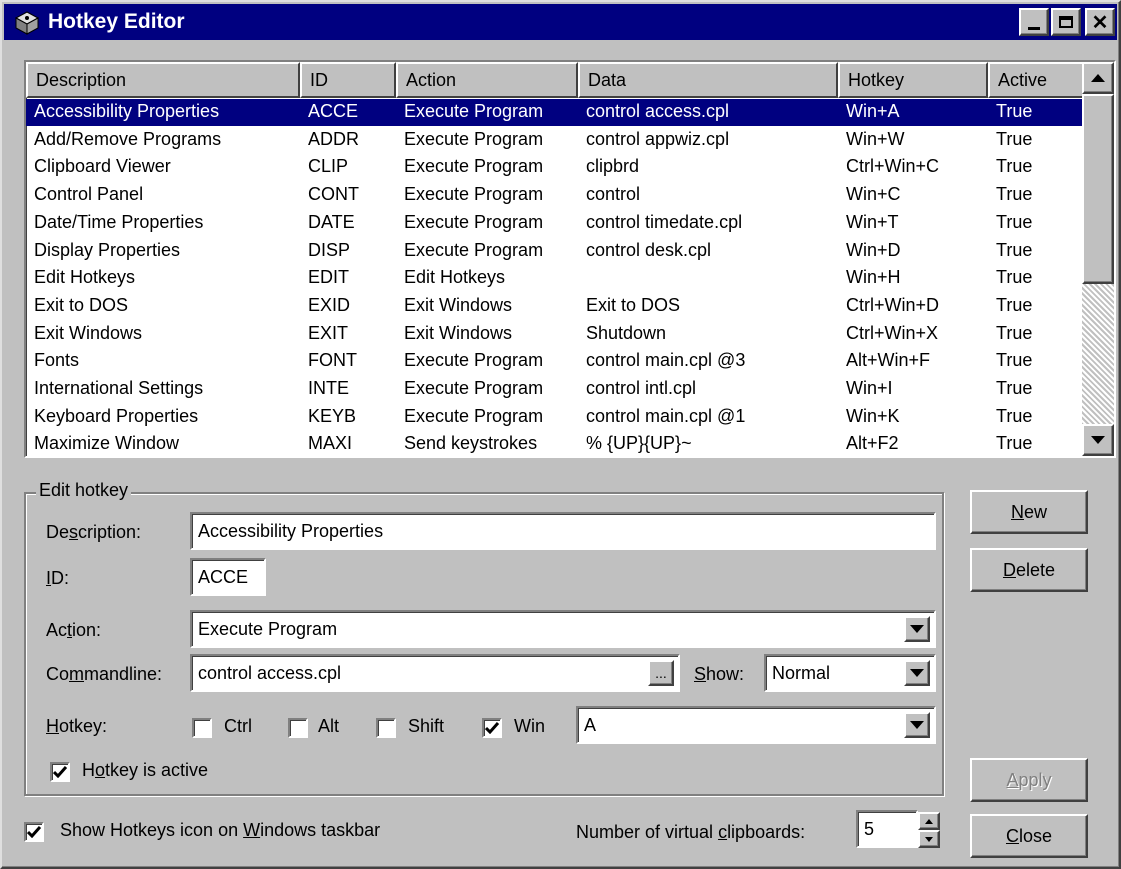 This screenshot has height=869, width=1121. I want to click on cell-id: FONT, so click(332, 360).